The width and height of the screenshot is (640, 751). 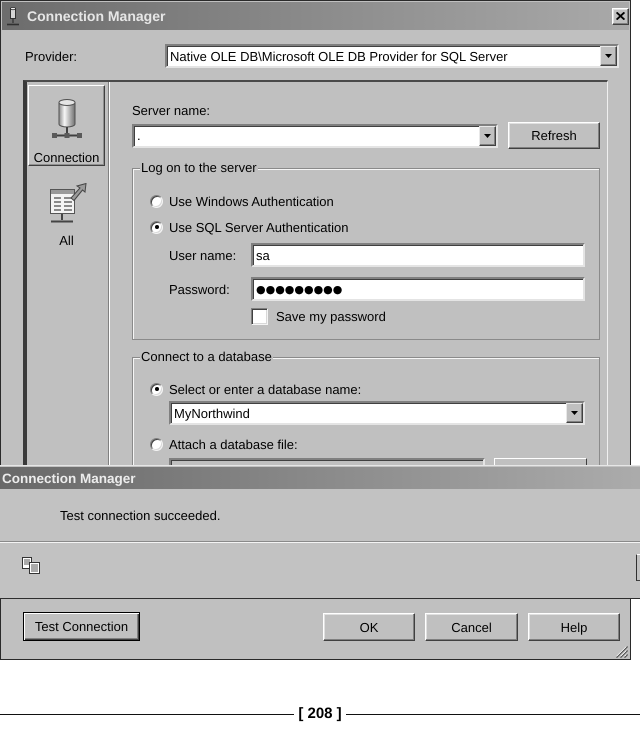 I want to click on password-label: Password:, so click(x=200, y=289).